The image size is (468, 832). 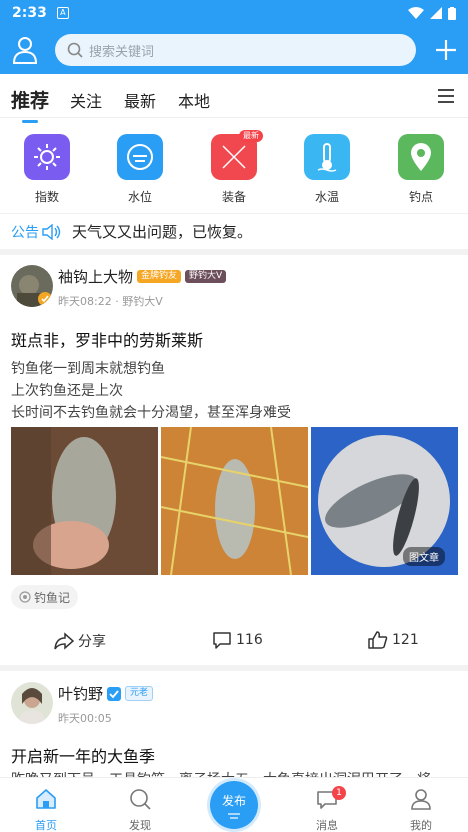 What do you see at coordinates (151, 413) in the screenshot?
I see `post-line: 长时间不去钓鱼就会十分渴望，甚至浑身难受` at bounding box center [151, 413].